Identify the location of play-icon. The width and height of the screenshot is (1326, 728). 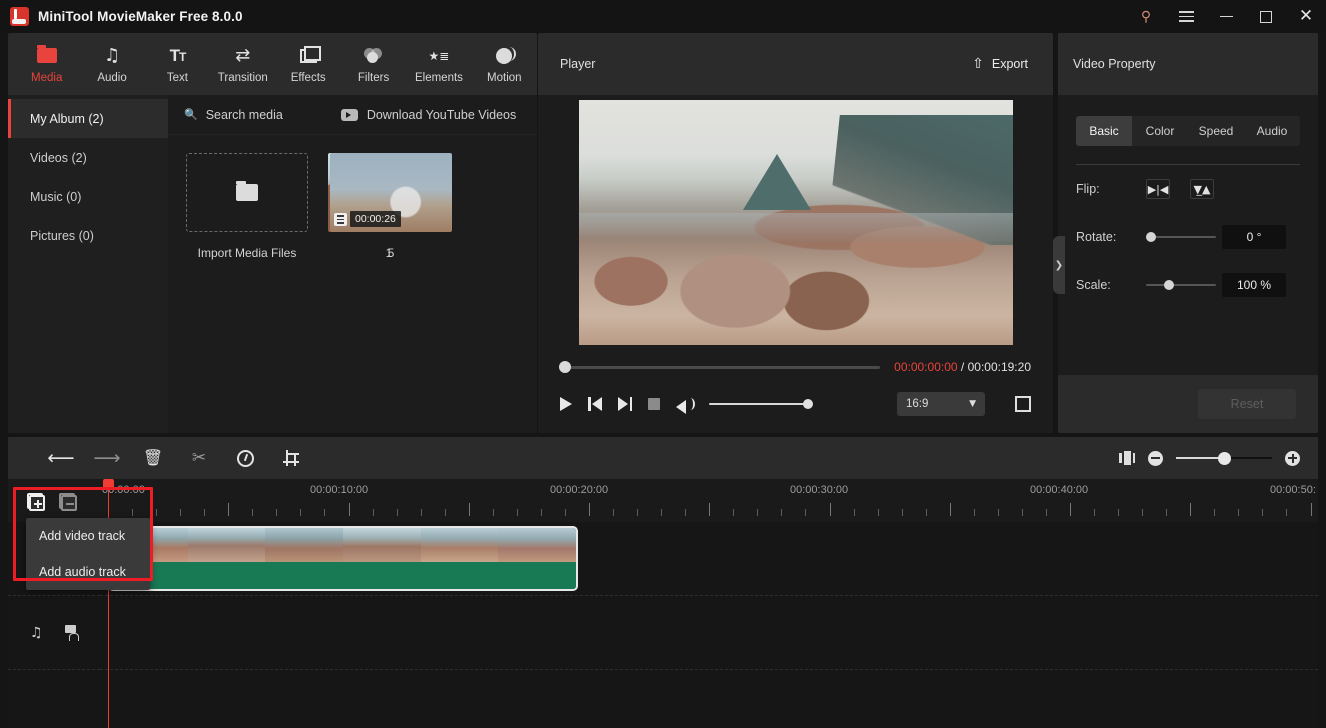
(566, 404).